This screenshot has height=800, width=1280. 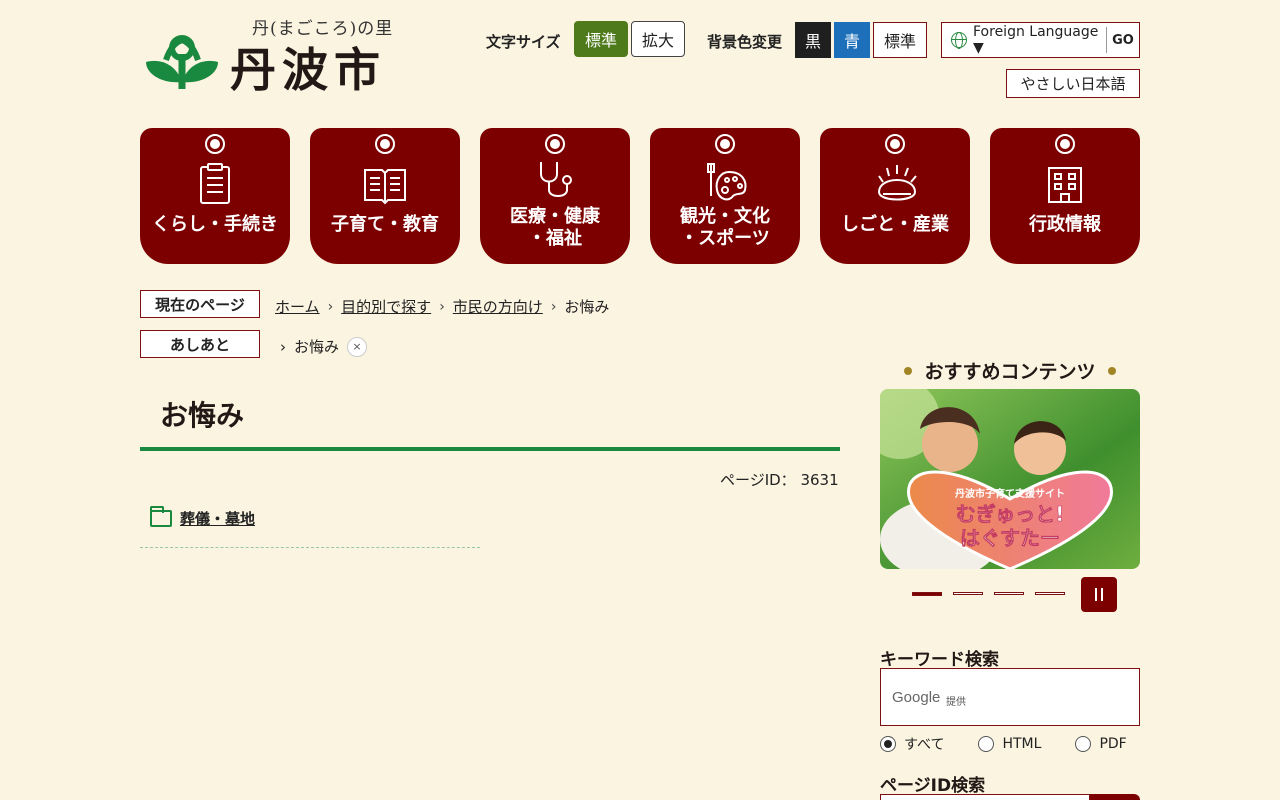 What do you see at coordinates (1009, 744) in the screenshot?
I see `radio-html: HTML` at bounding box center [1009, 744].